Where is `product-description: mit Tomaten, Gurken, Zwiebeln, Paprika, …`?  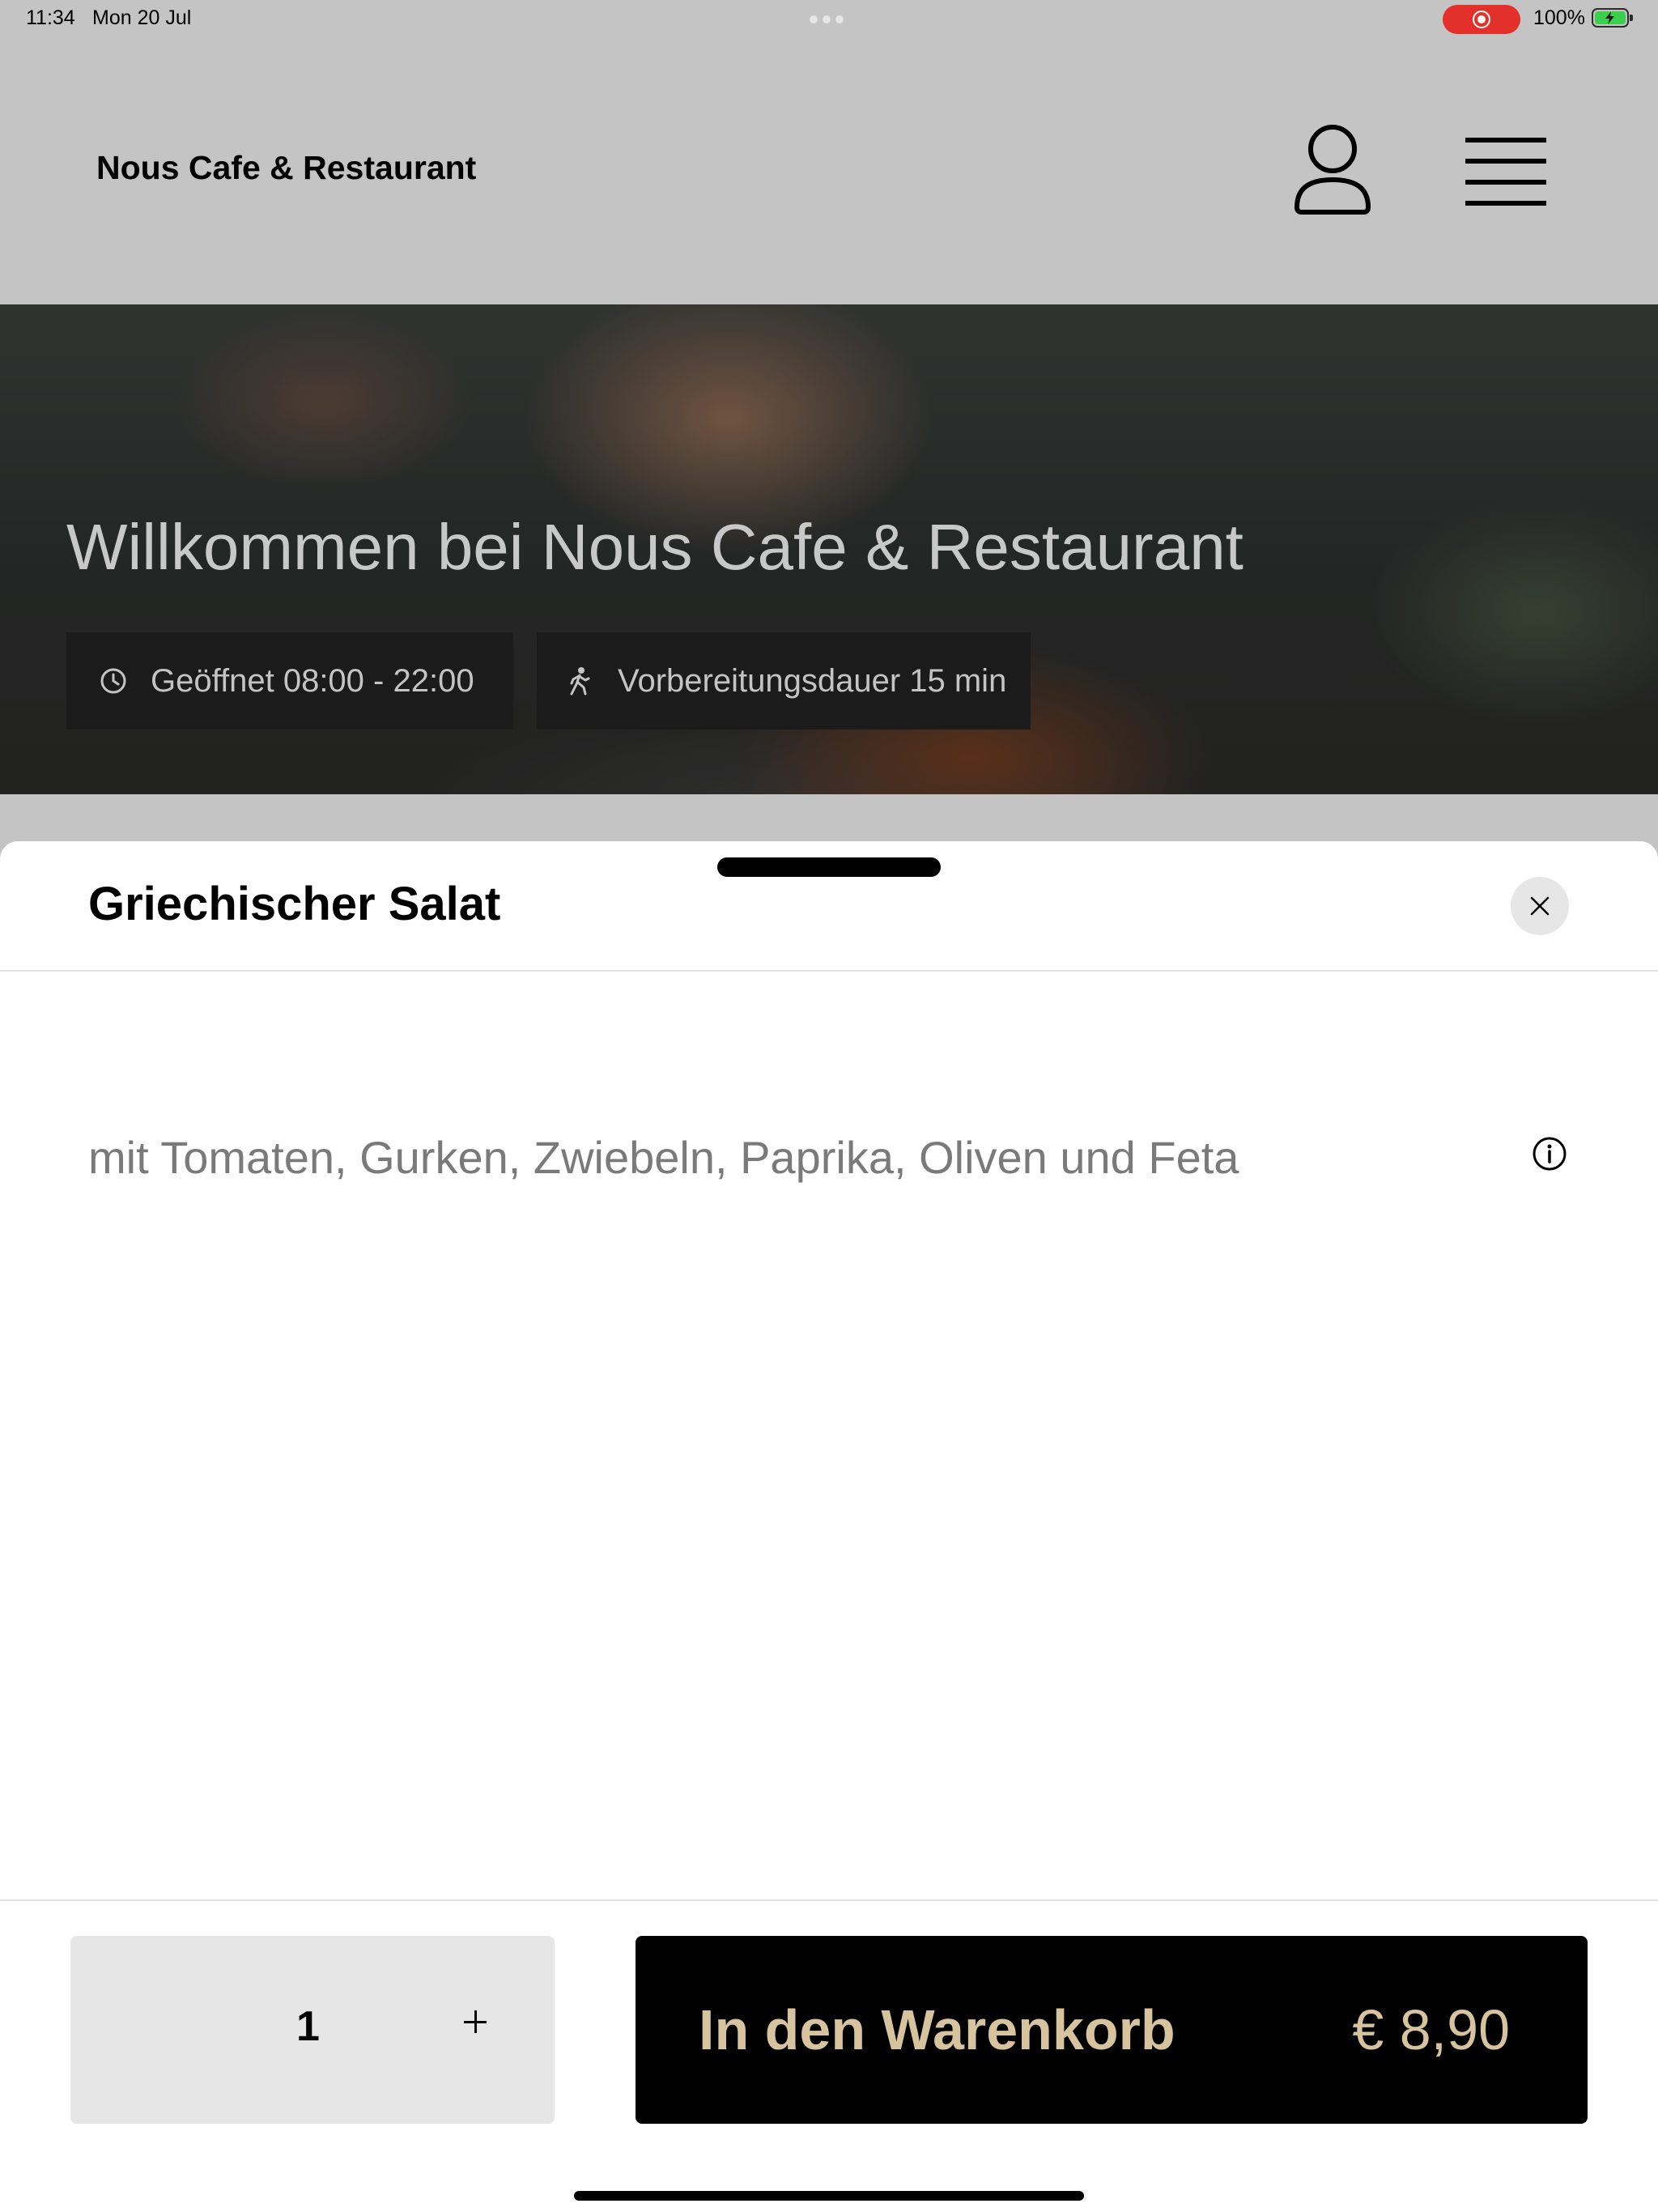 product-description: mit Tomaten, Gurken, Zwiebeln, Paprika, … is located at coordinates (663, 1157).